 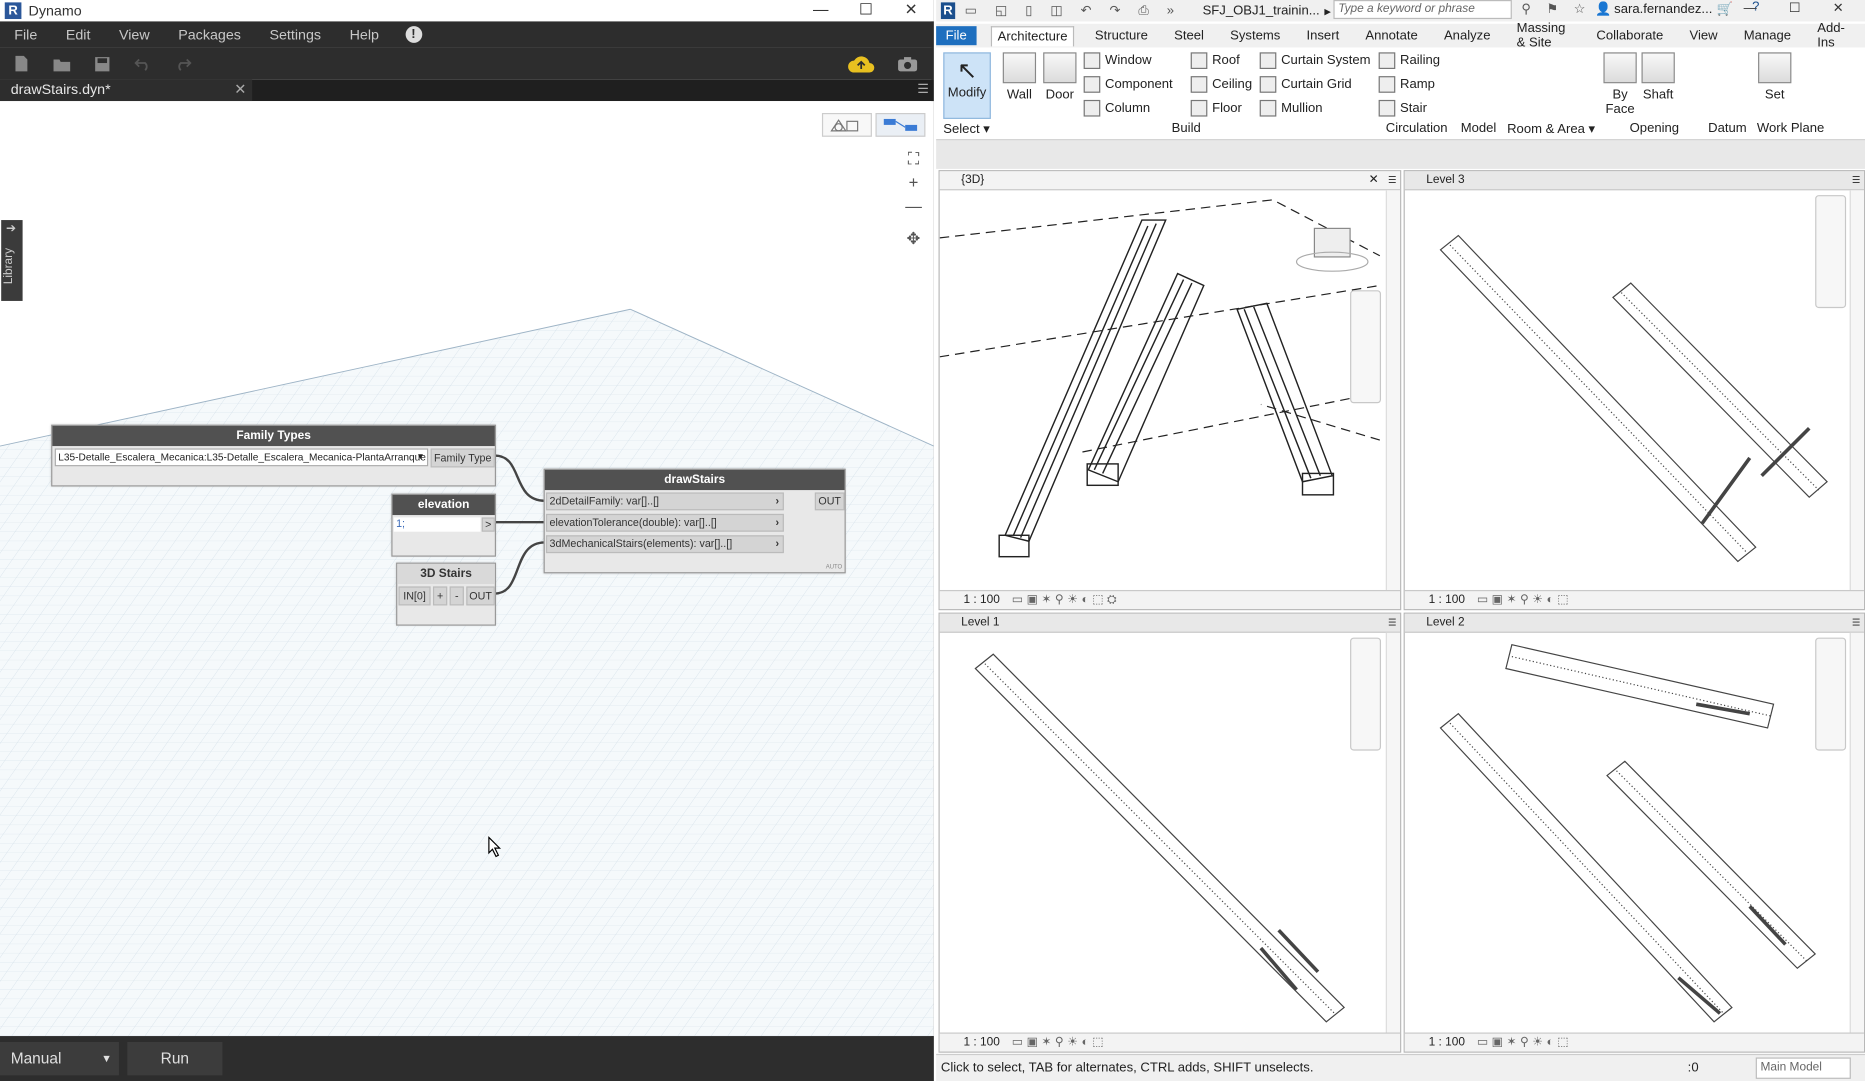 What do you see at coordinates (1189, 35) in the screenshot?
I see `tab-steel: Steel` at bounding box center [1189, 35].